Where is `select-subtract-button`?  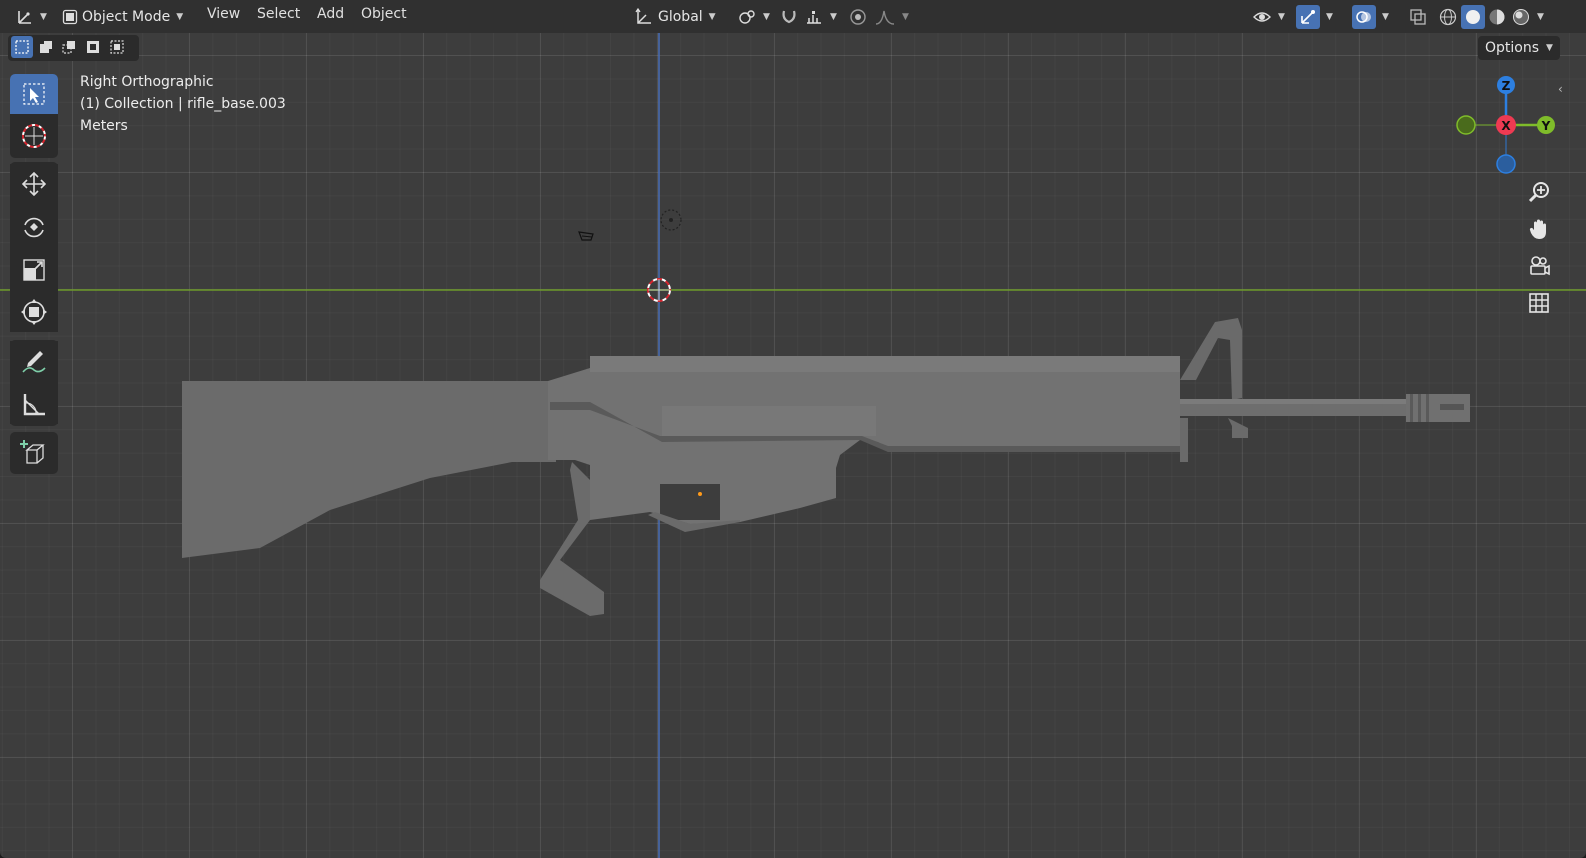
select-subtract-button is located at coordinates (69, 47).